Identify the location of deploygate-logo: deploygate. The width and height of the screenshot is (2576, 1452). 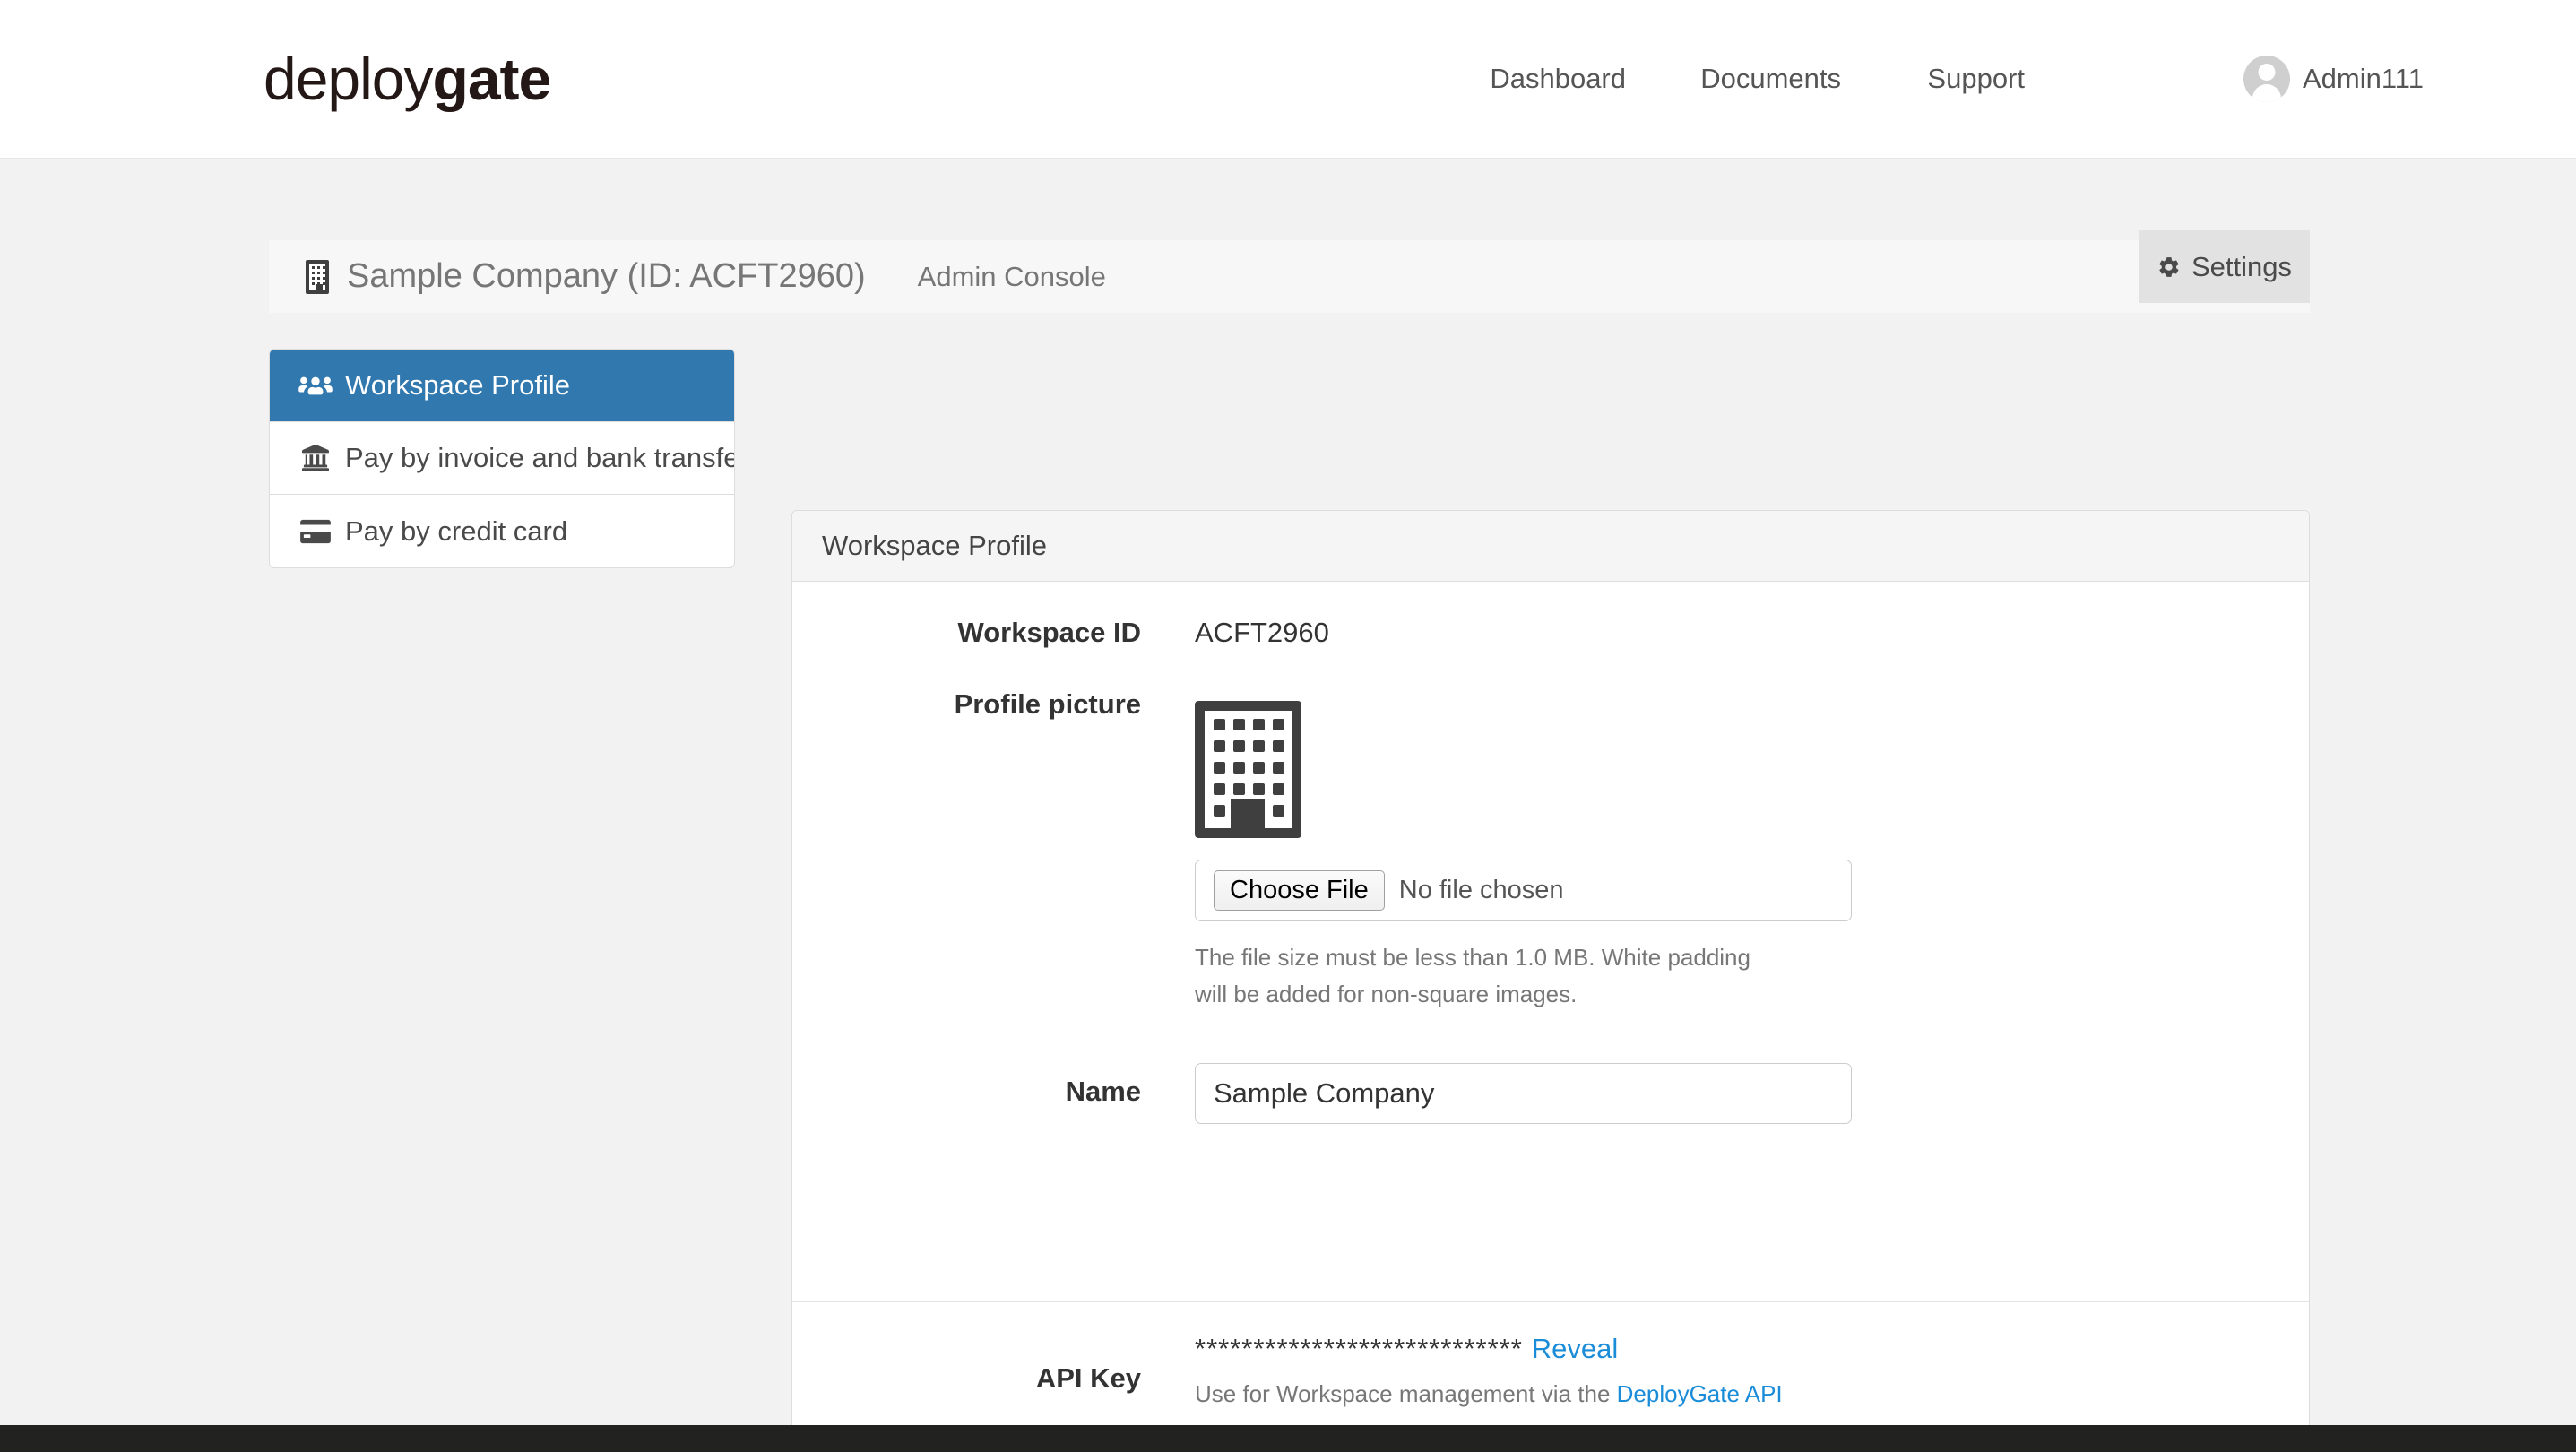
(407, 78).